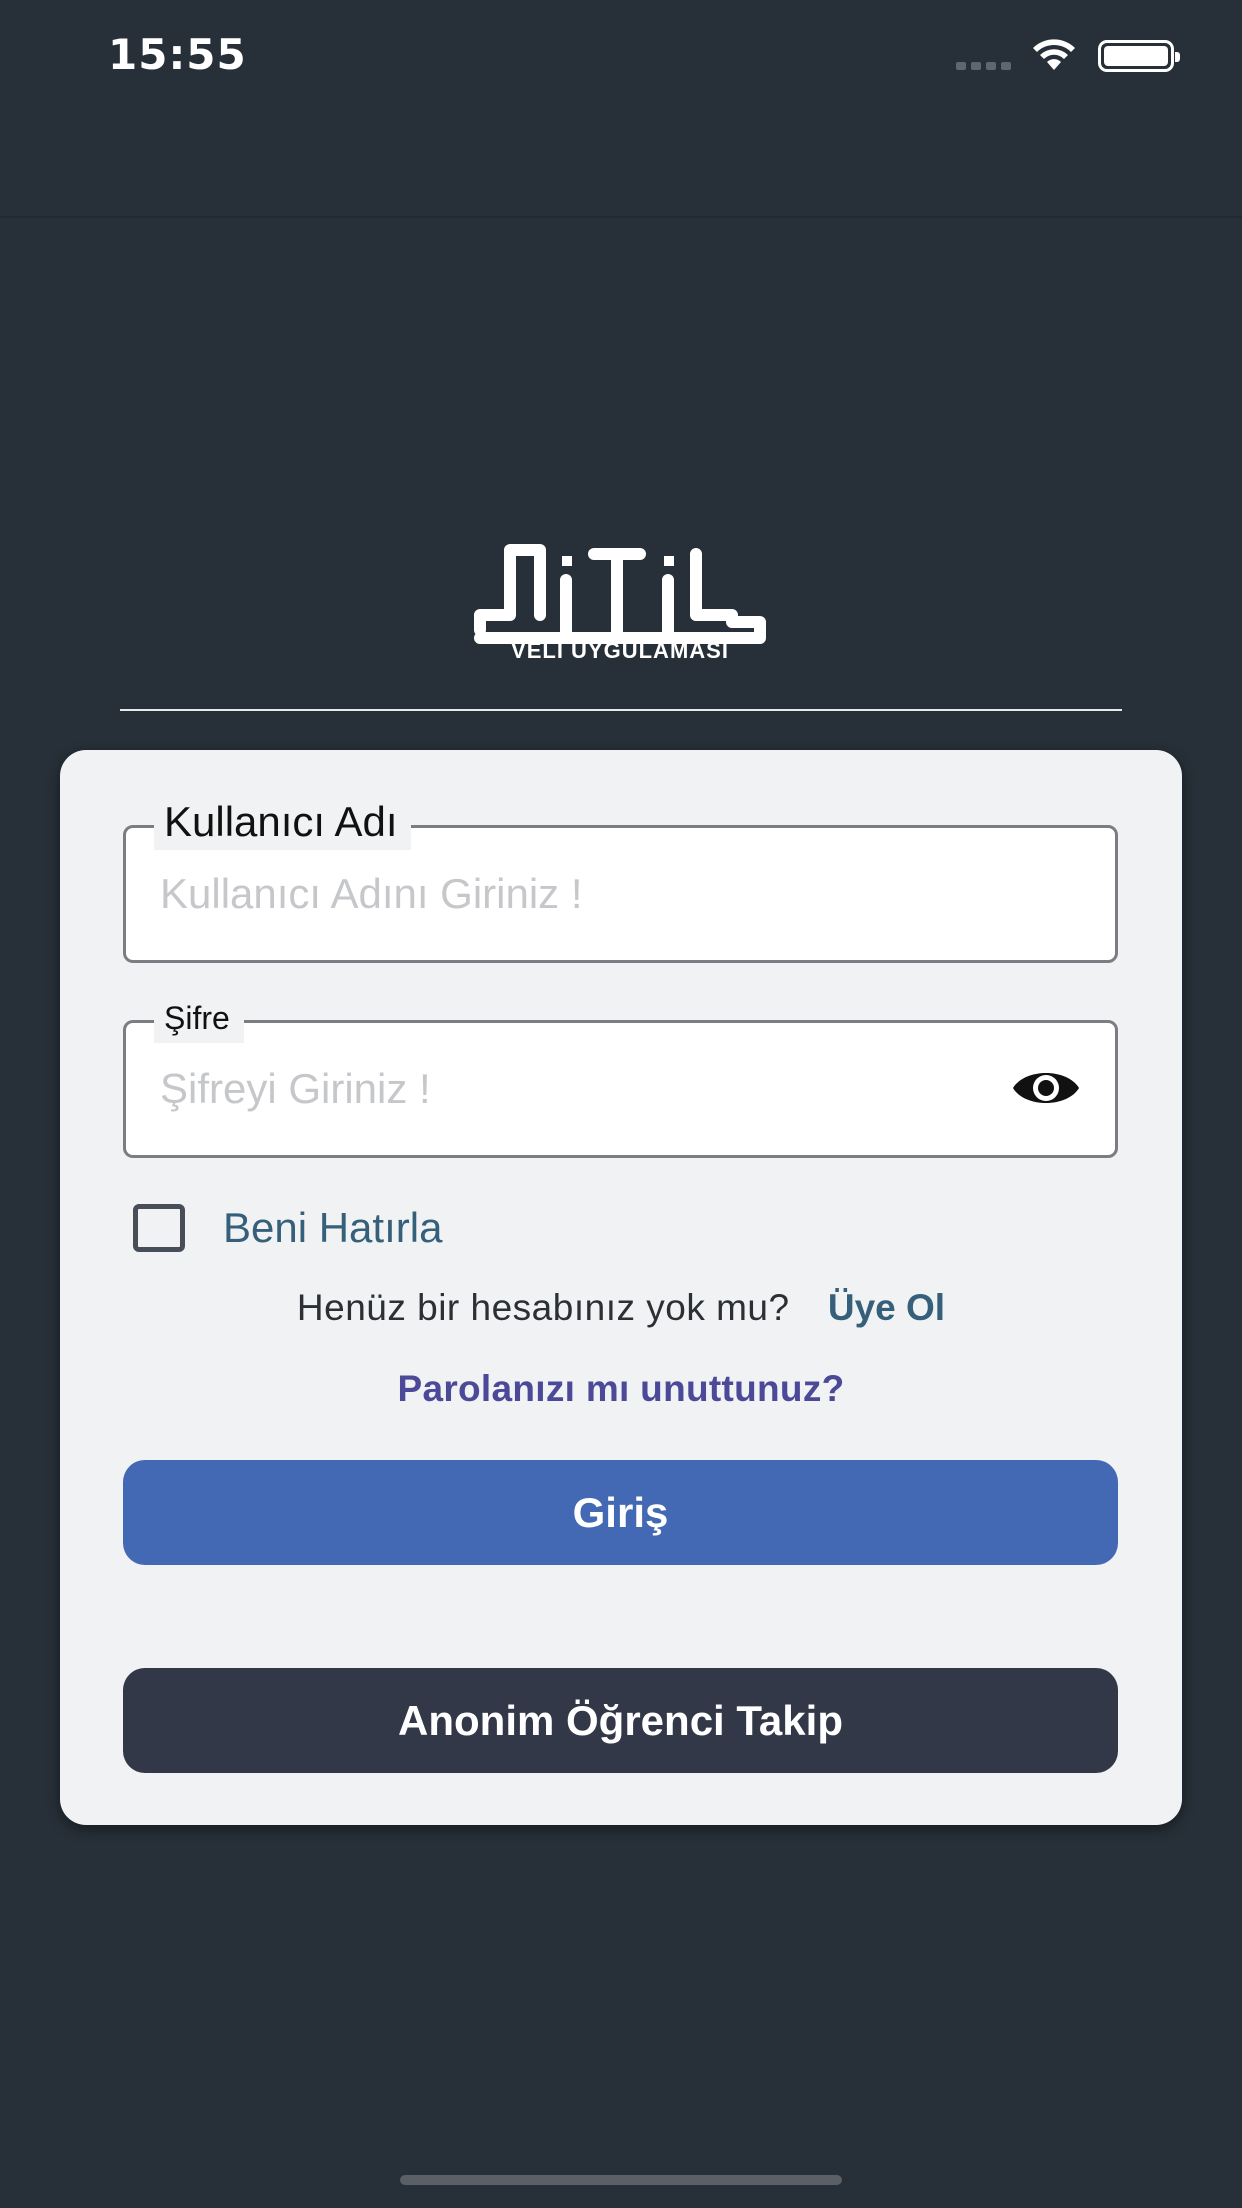  What do you see at coordinates (620, 1720) in the screenshot?
I see `anonymous-student-tracking-button: Anonim Öğrenci Takip` at bounding box center [620, 1720].